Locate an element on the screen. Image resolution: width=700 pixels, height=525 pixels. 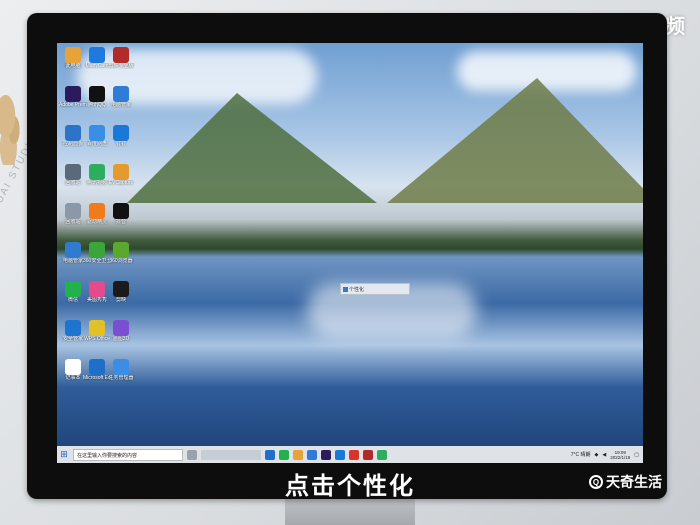
desktop-icon: EVCapture is located at coordinates (121, 175).